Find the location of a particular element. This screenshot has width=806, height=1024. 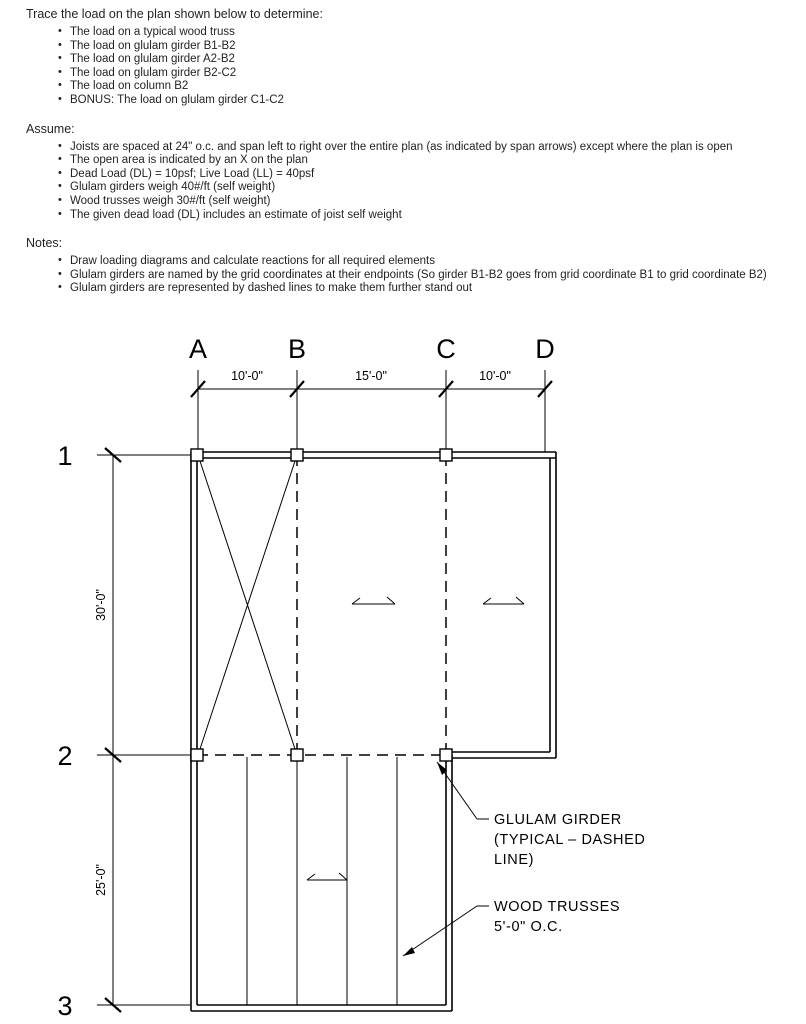

glulam-girder-lines is located at coordinates (322, 605).